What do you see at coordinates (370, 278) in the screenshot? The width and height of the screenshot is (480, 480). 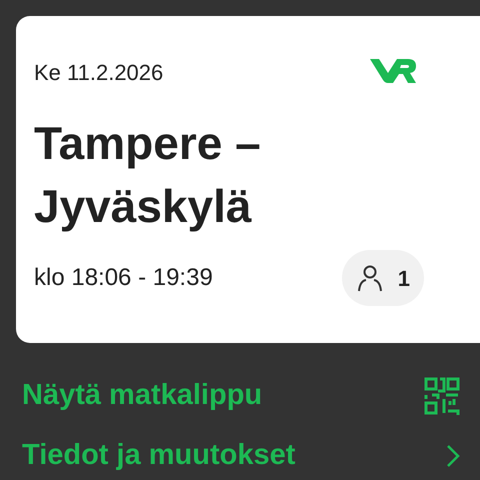 I see `person-icon` at bounding box center [370, 278].